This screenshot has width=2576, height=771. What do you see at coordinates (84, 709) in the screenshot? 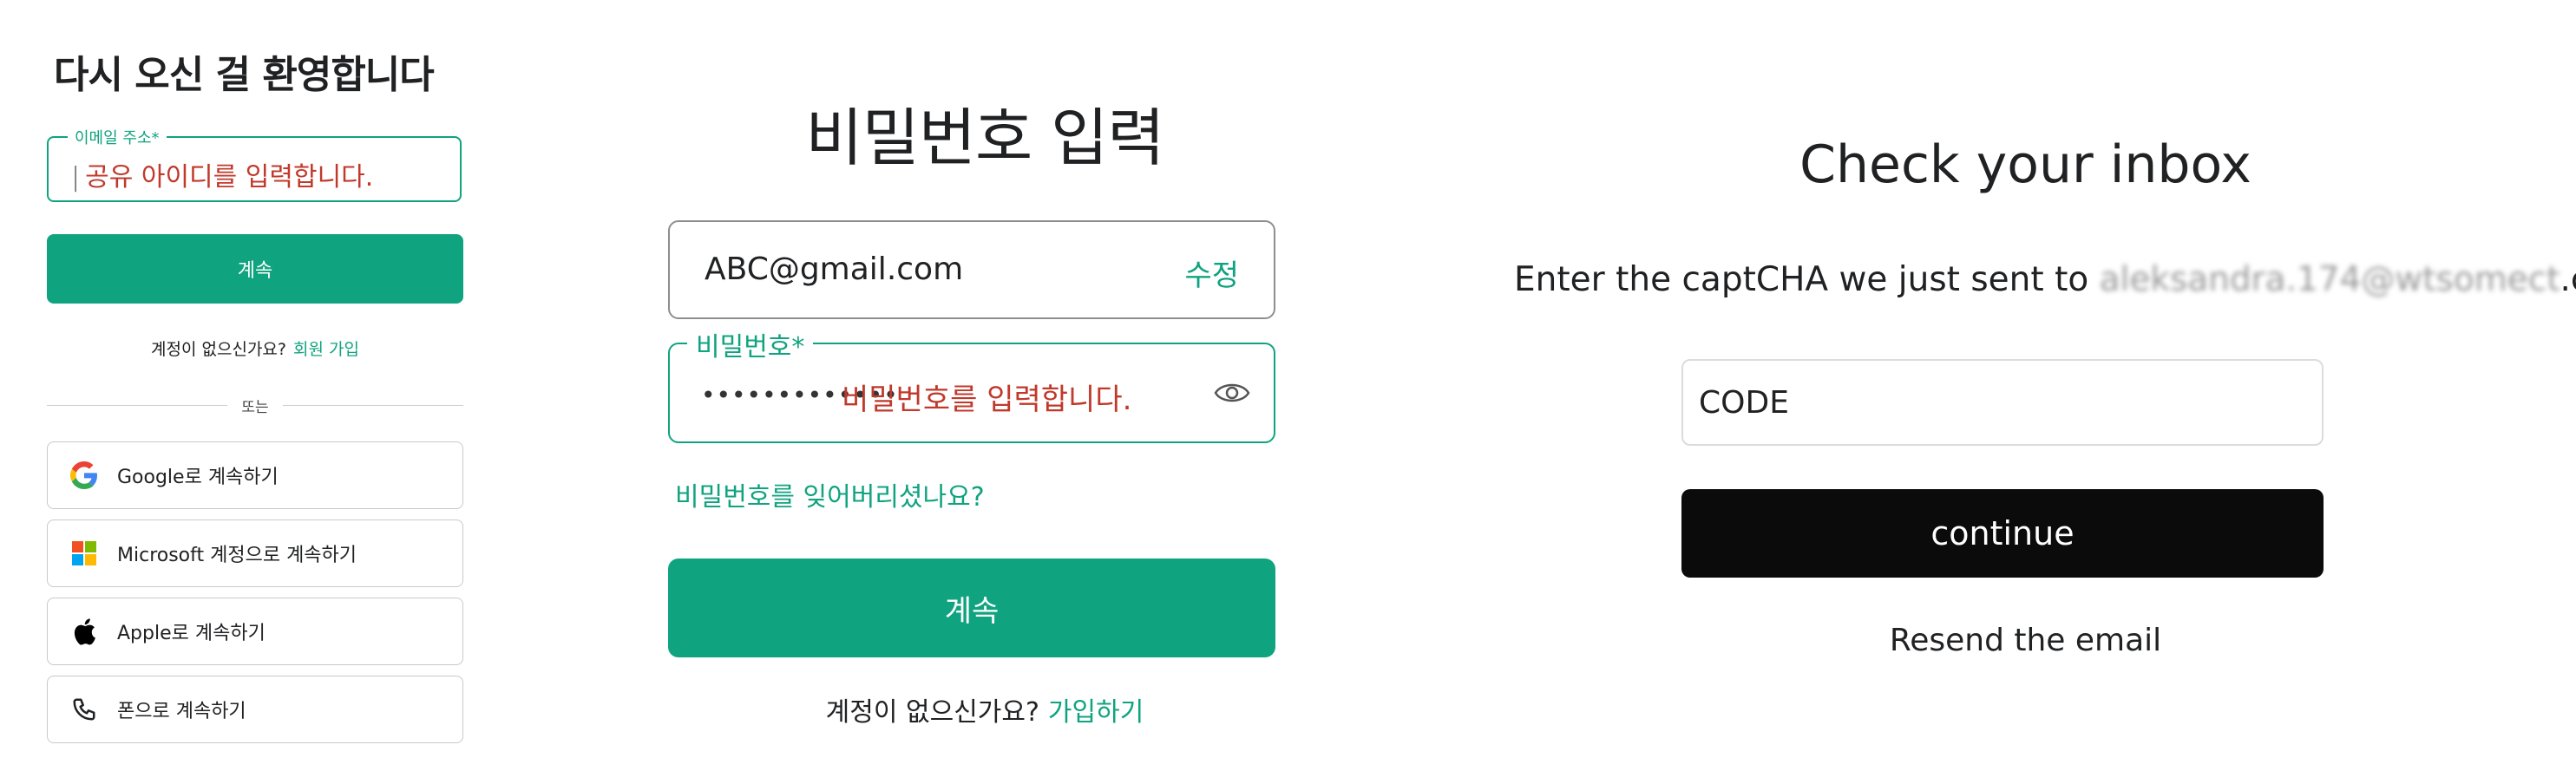
I see `phone-icon` at bounding box center [84, 709].